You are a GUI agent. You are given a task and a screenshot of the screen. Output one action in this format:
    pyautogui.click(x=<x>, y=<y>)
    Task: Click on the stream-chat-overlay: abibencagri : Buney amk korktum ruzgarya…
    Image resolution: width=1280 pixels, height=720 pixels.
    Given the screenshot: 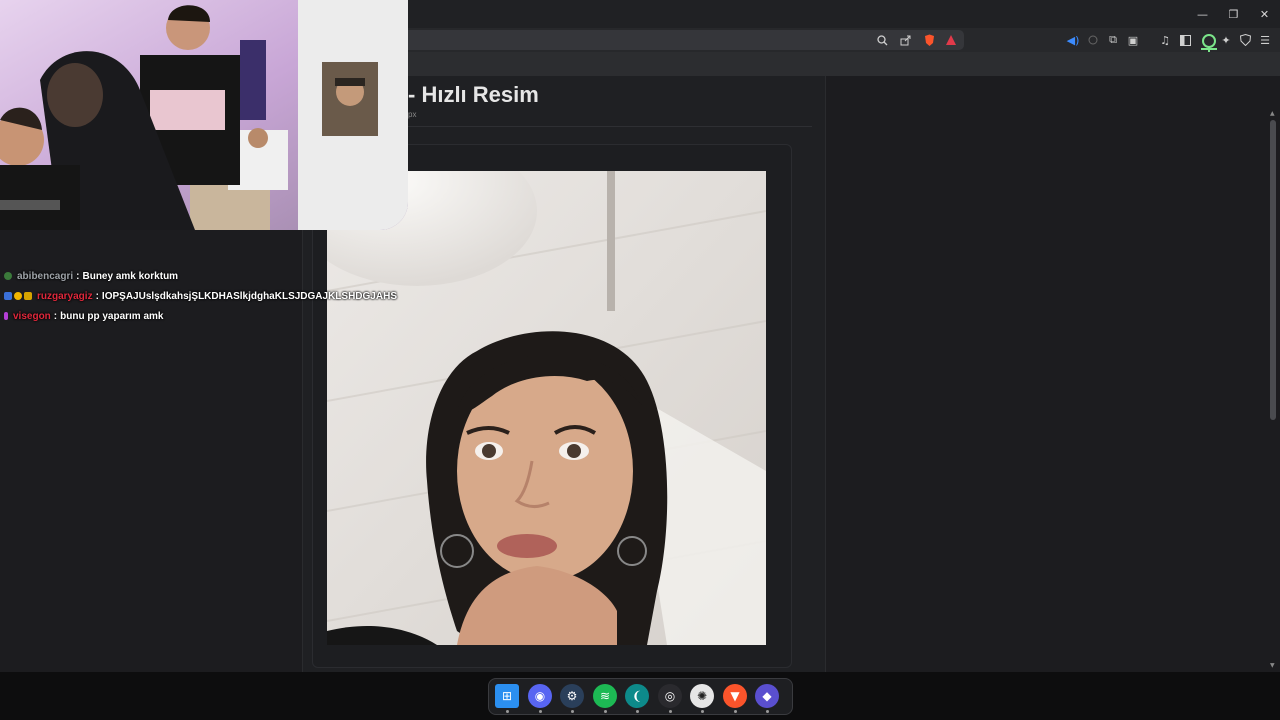 What is the action you would take?
    pyautogui.click(x=214, y=296)
    